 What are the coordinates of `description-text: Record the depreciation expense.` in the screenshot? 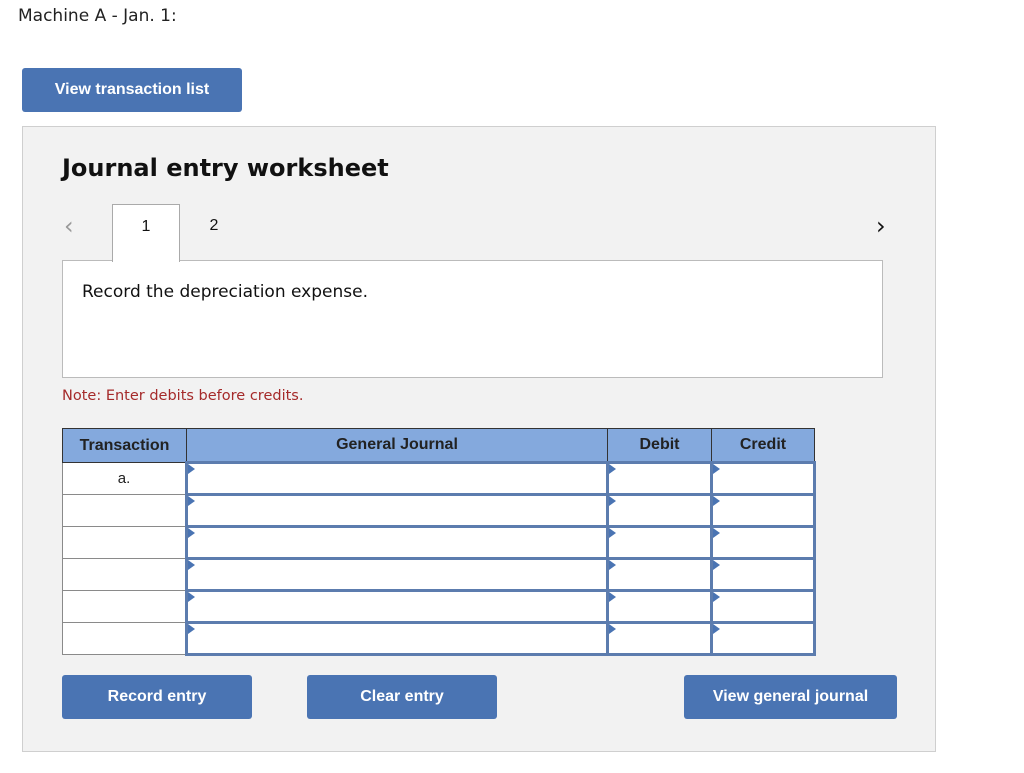 It's located at (225, 292).